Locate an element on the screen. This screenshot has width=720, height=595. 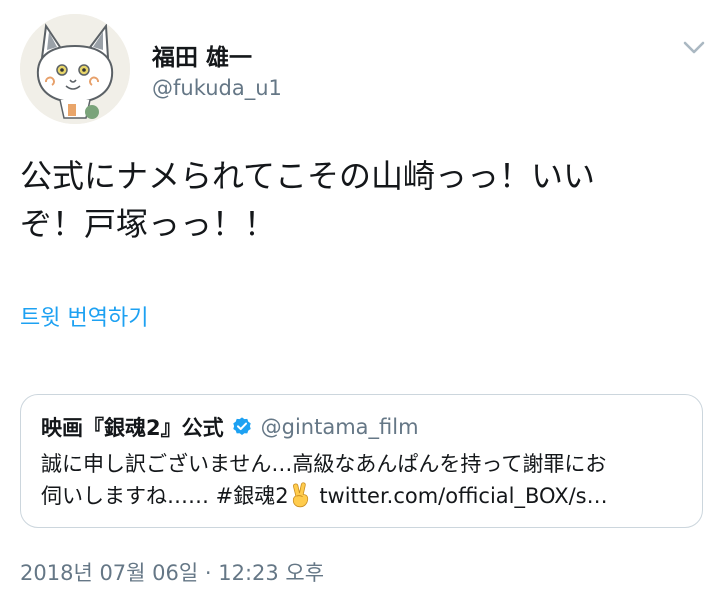
victory-hand-emoji-icon is located at coordinates (300, 495).